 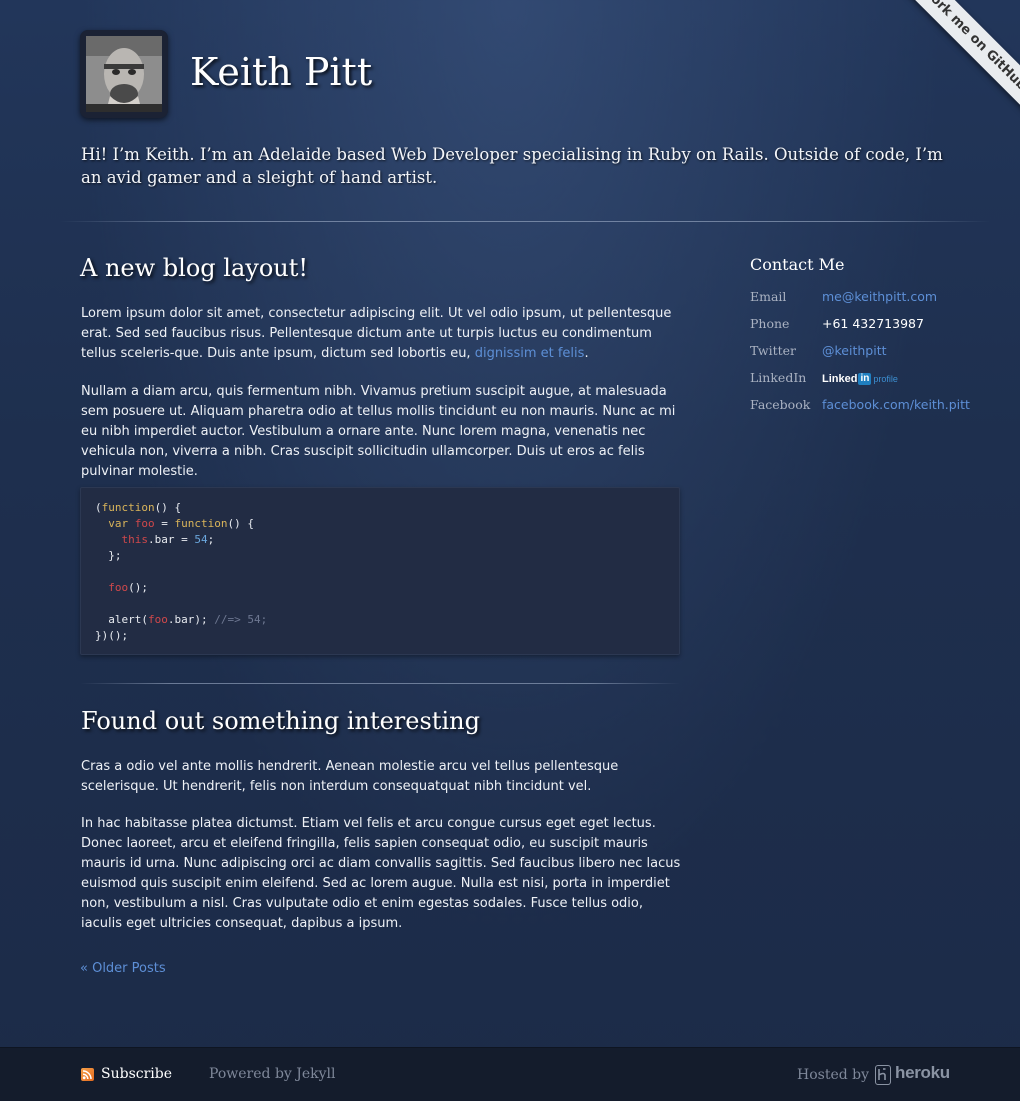 I want to click on email-link: me@keithpitt.com, so click(x=879, y=296).